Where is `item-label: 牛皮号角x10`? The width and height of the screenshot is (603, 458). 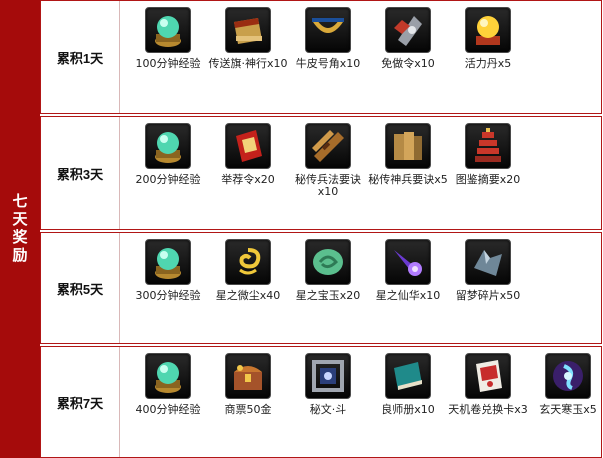
item-label: 牛皮号角x10 is located at coordinates (328, 63).